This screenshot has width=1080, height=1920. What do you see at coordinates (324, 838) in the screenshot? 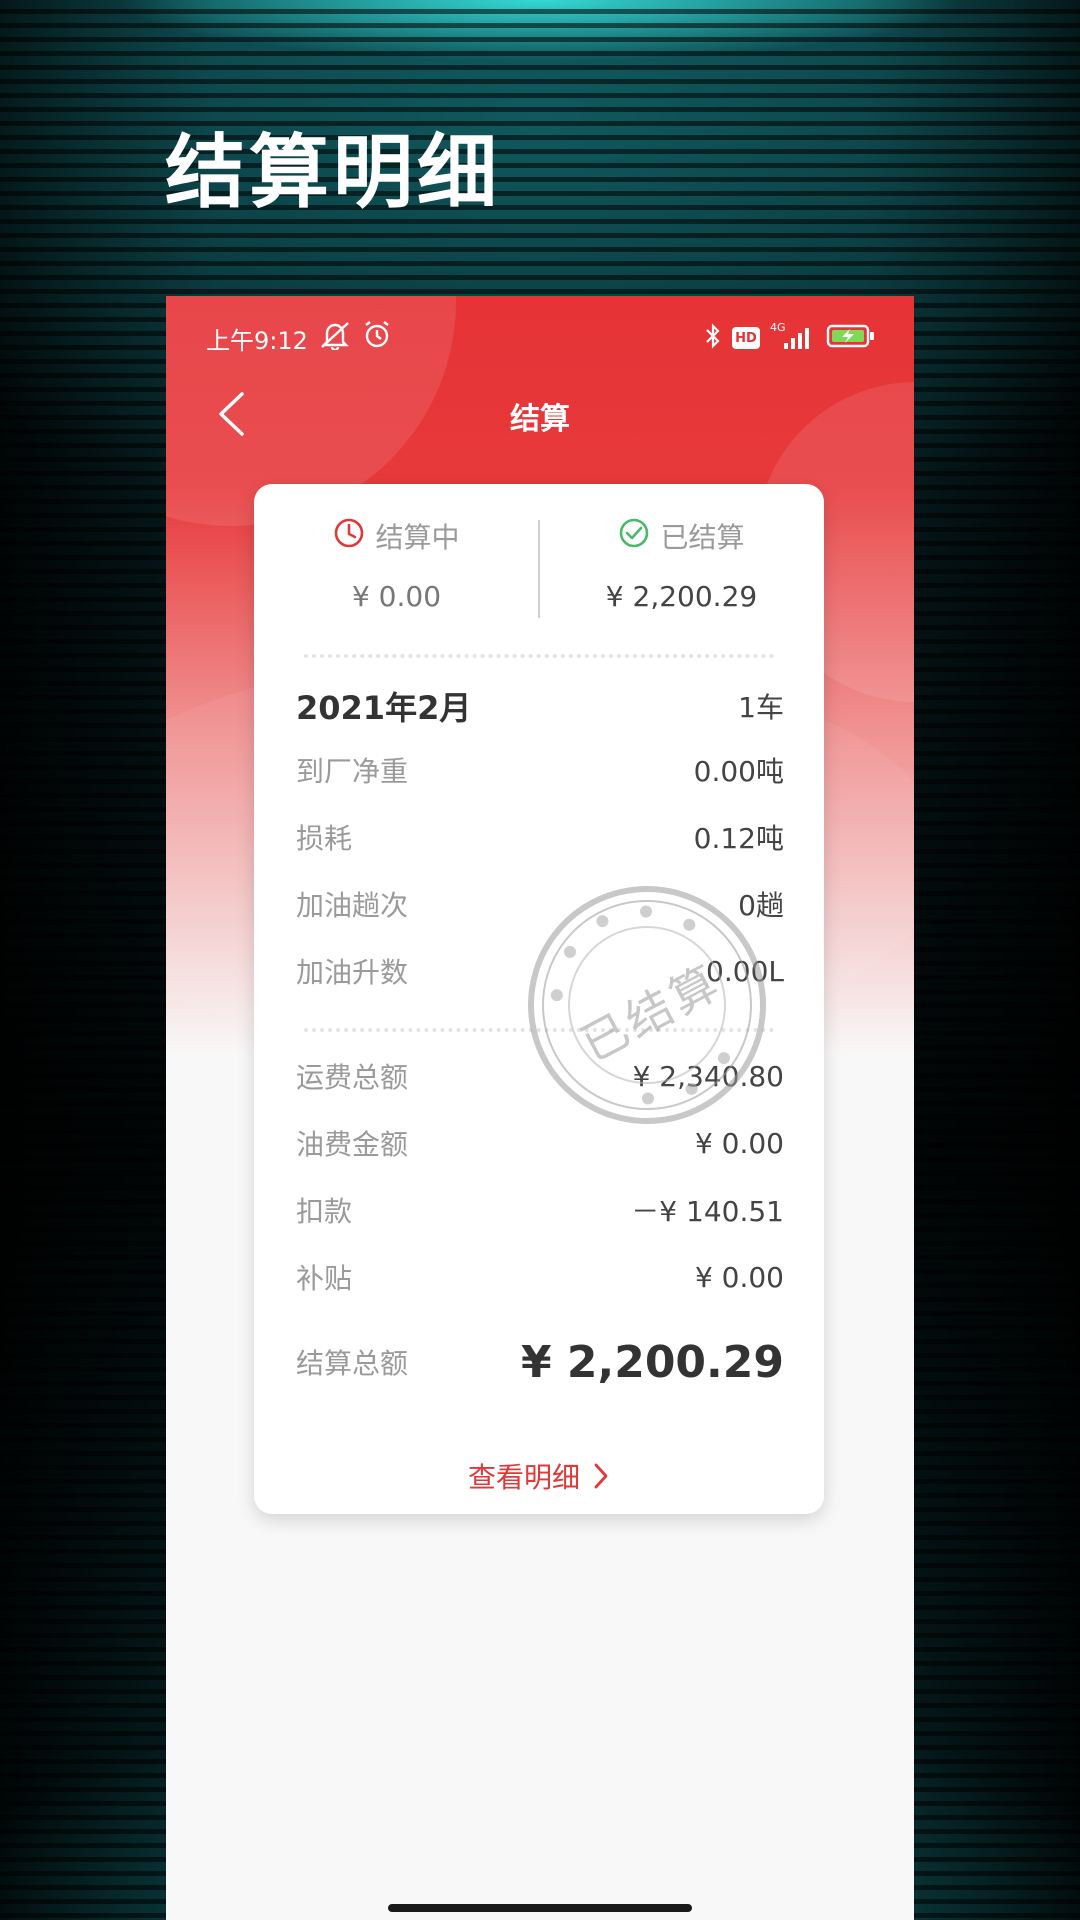
I see `detail-label: 损耗` at bounding box center [324, 838].